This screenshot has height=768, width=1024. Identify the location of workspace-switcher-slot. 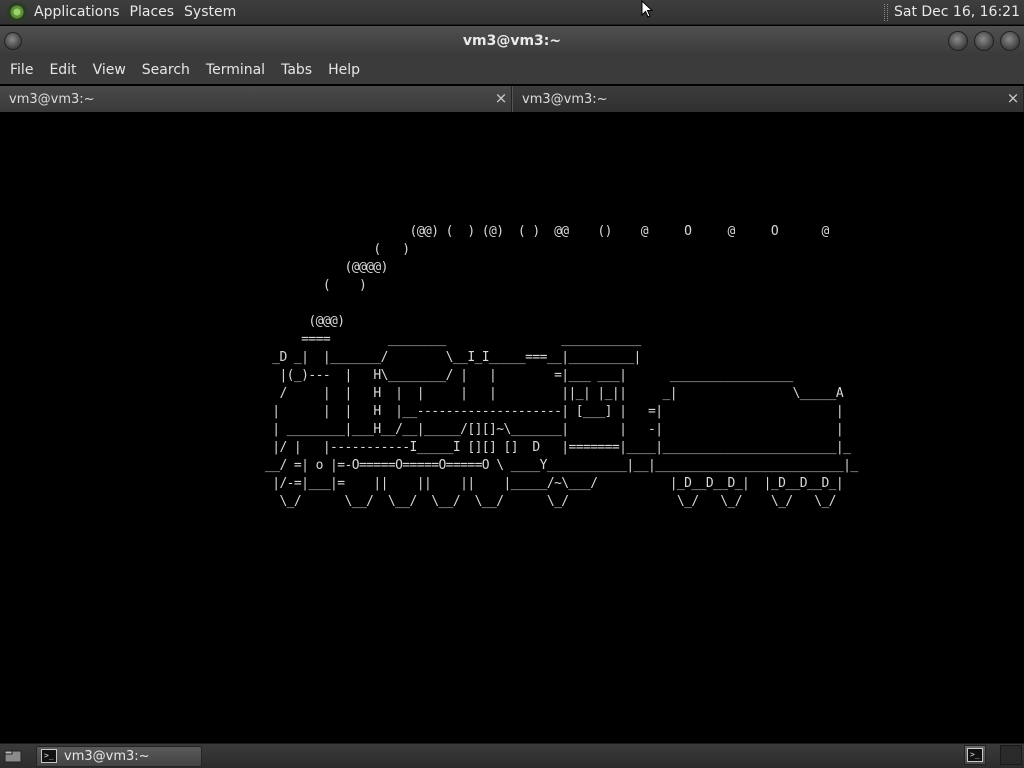
(1011, 755).